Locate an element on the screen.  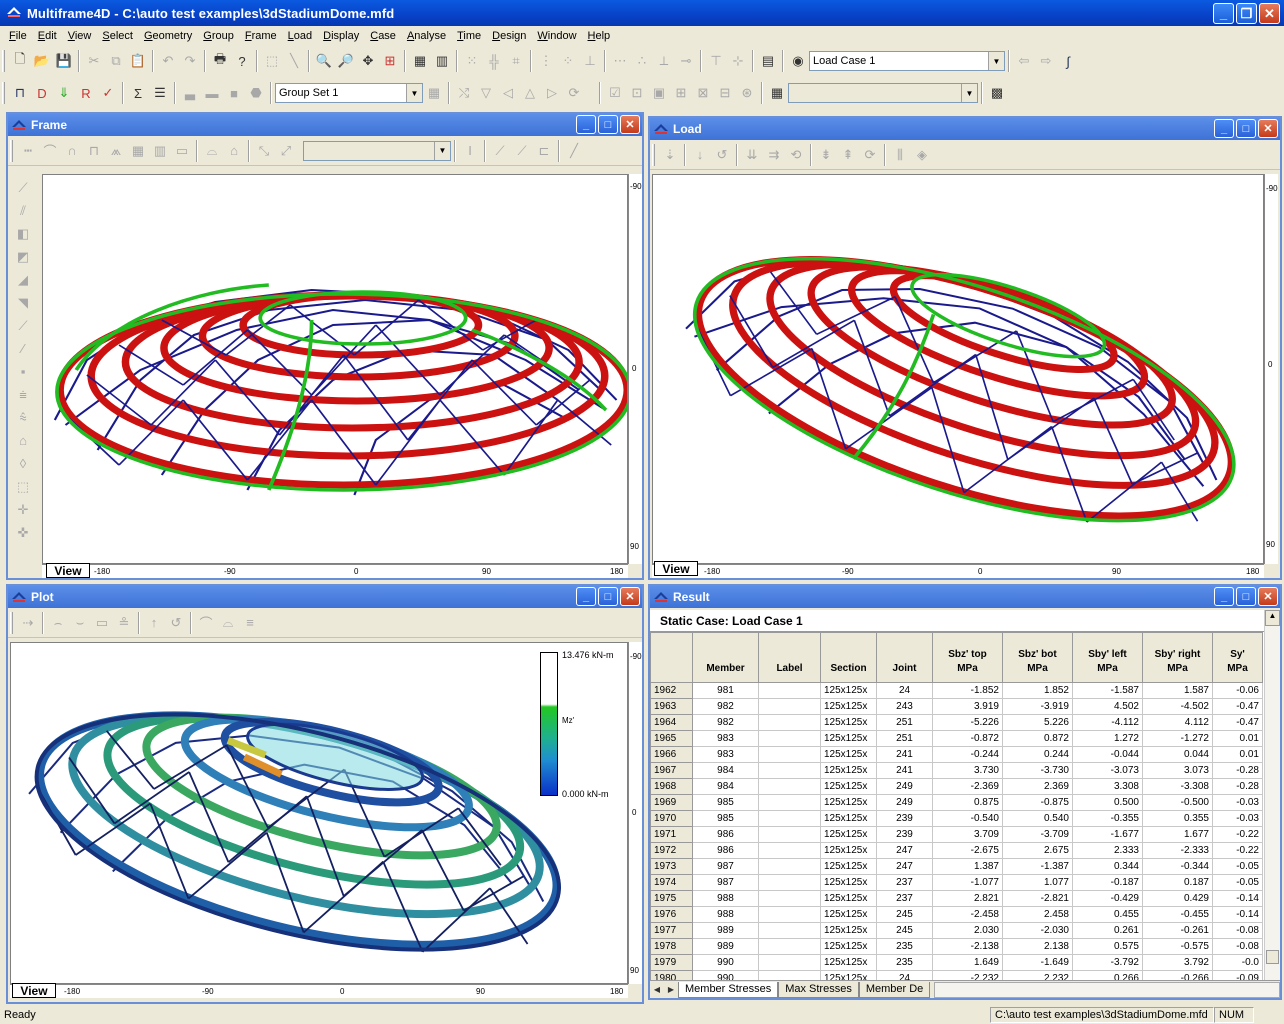
draw-panel-icon: ▭ is located at coordinates (182, 151).